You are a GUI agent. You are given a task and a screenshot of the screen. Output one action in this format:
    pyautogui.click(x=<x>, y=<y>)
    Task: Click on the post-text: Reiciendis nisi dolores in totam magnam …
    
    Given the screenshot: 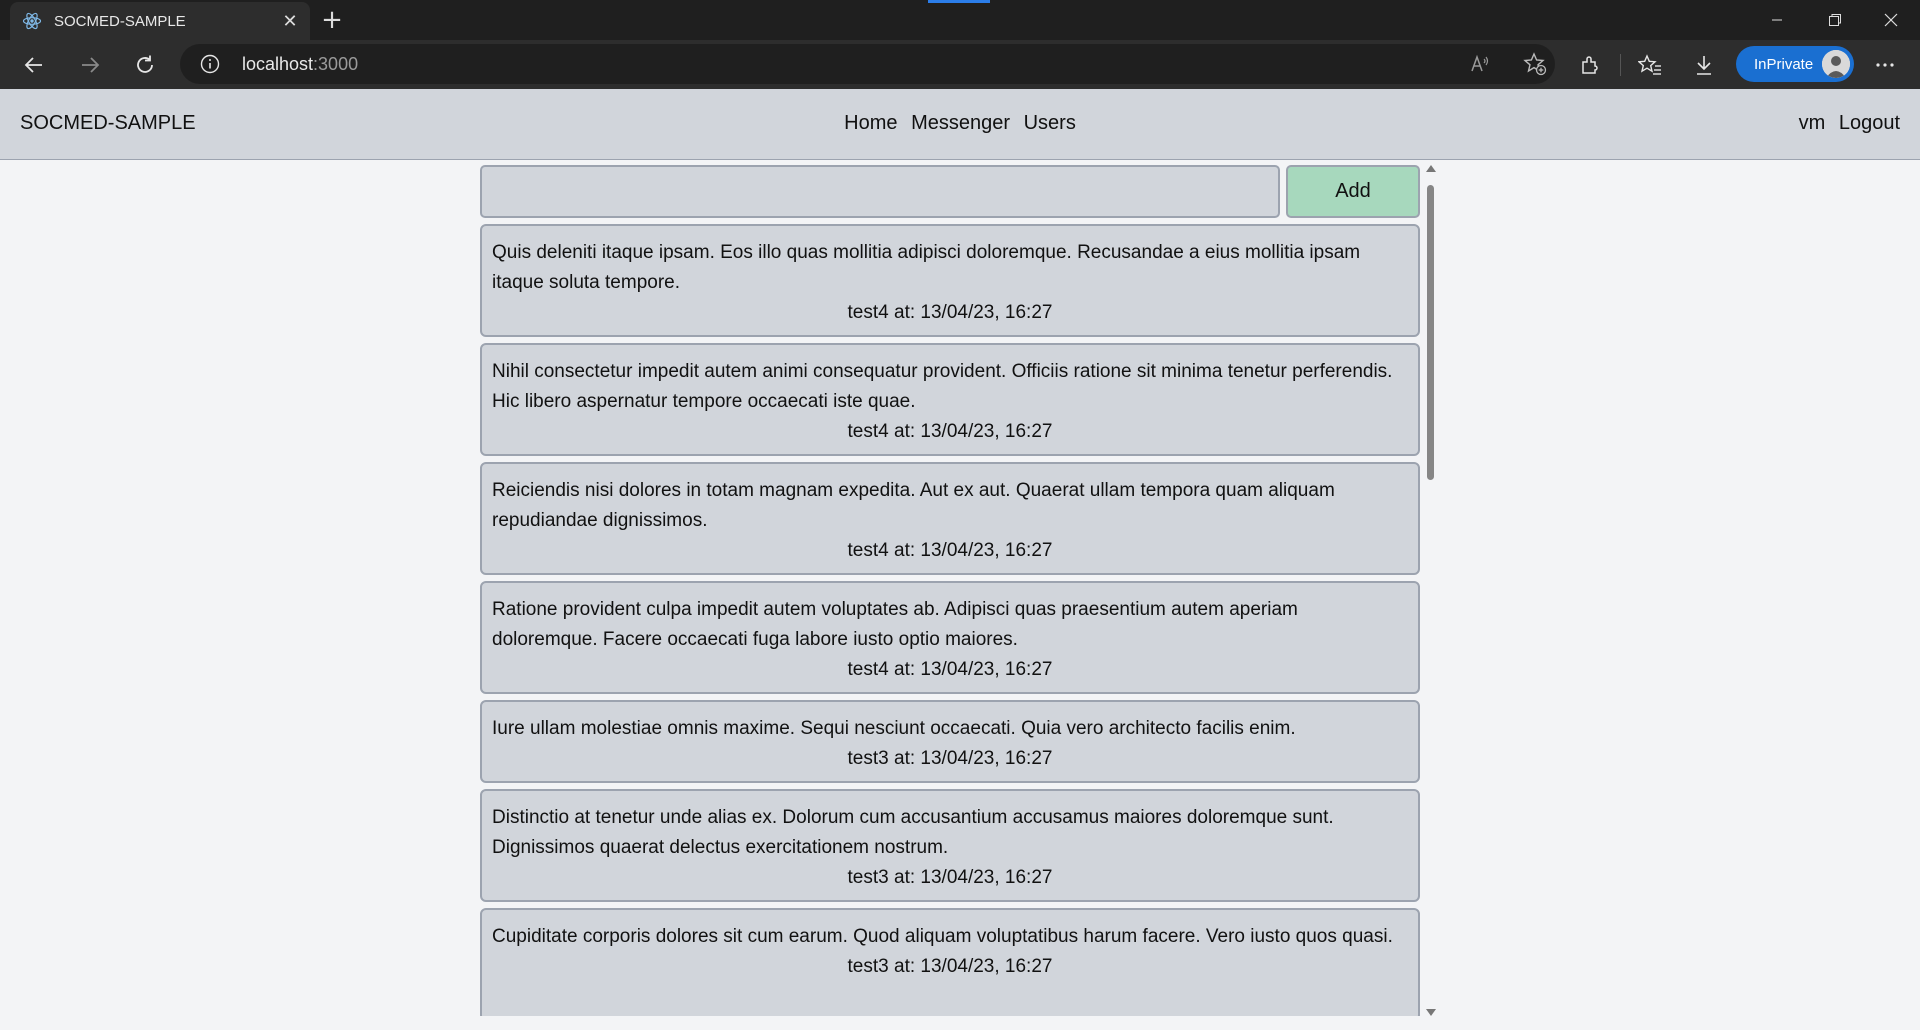 What is the action you would take?
    pyautogui.click(x=913, y=505)
    